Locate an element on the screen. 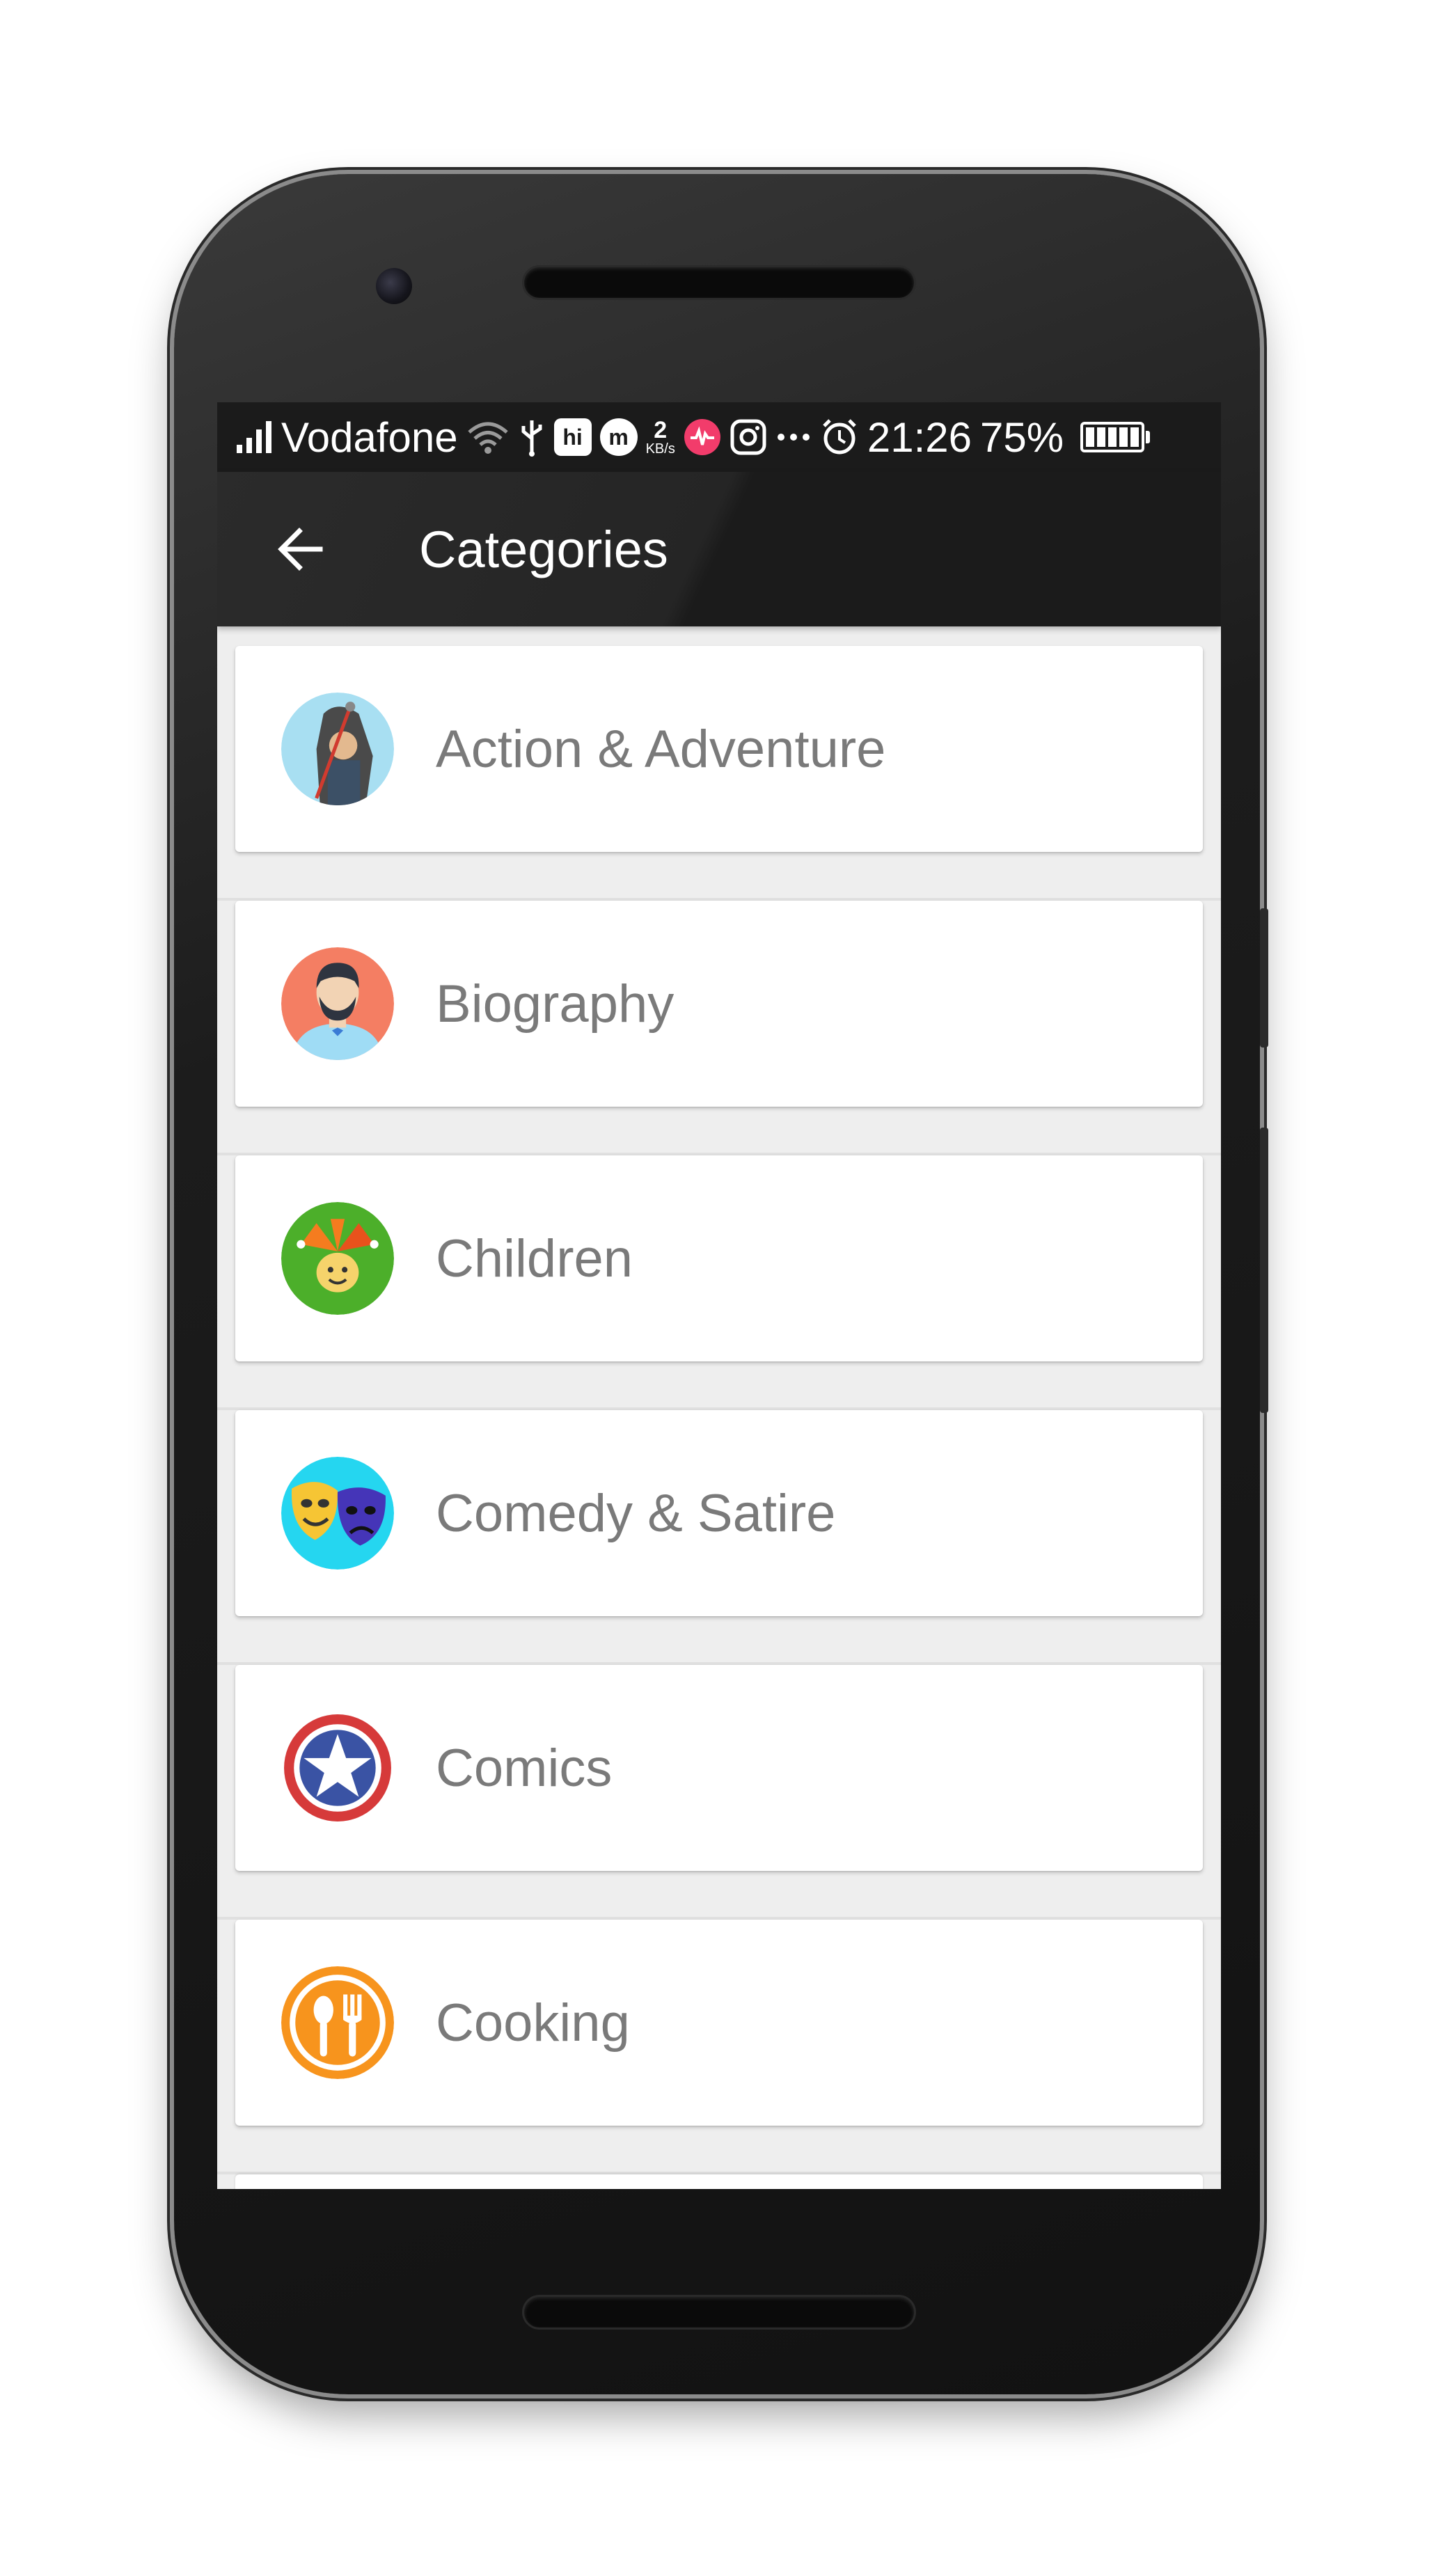 The height and width of the screenshot is (2576, 1443). top-speaker is located at coordinates (719, 282).